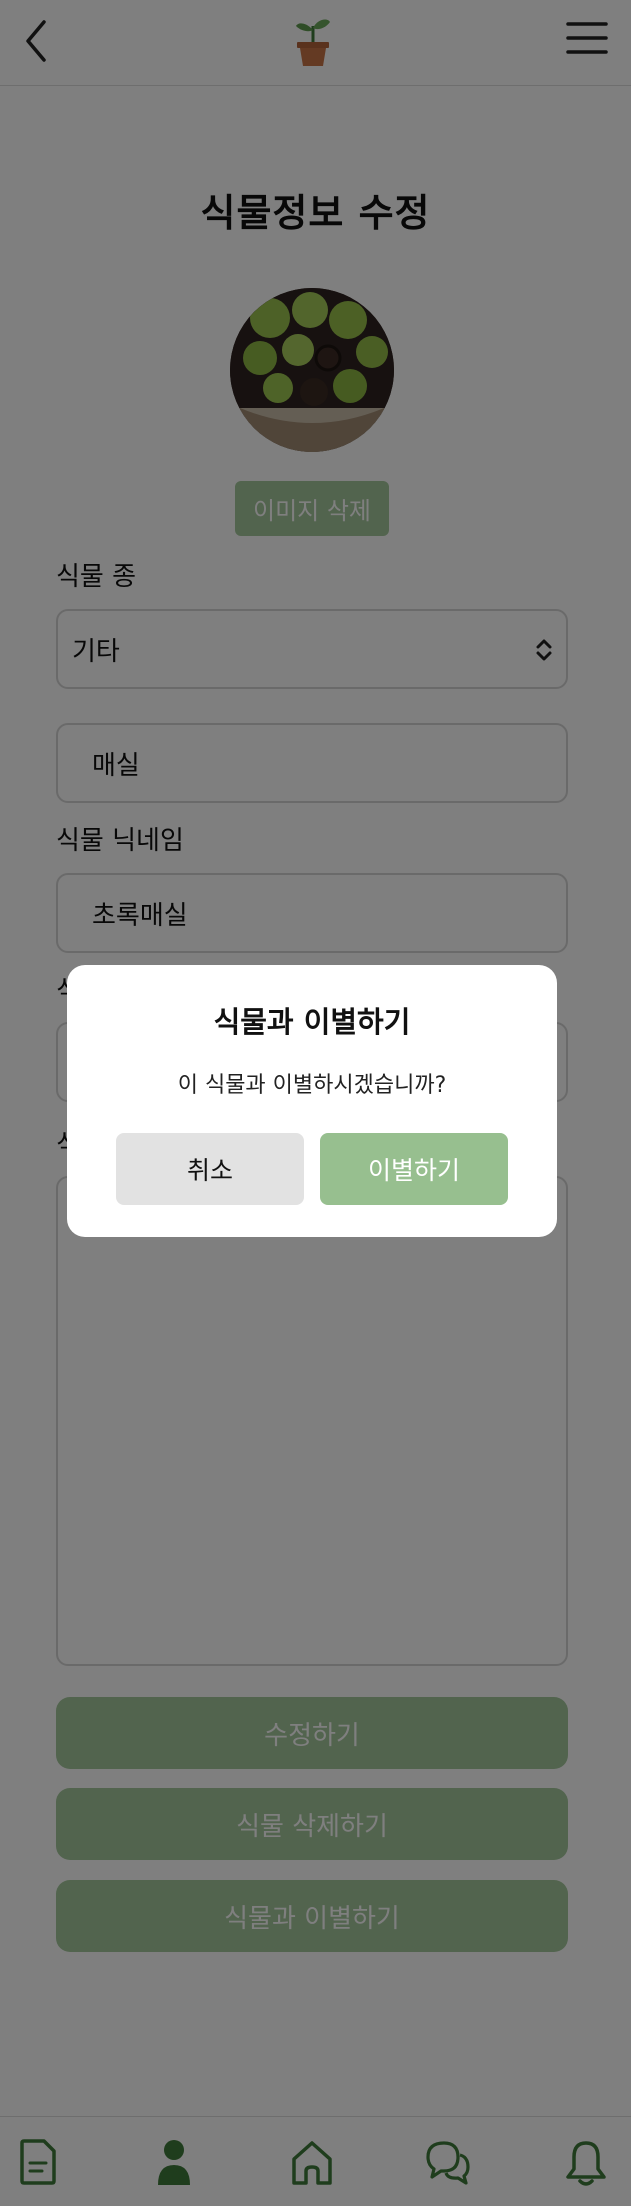 This screenshot has height=2206, width=631. Describe the element at coordinates (312, 1085) in the screenshot. I see `dialog-message: 이 식물과 이별하시겠습니까?` at that location.